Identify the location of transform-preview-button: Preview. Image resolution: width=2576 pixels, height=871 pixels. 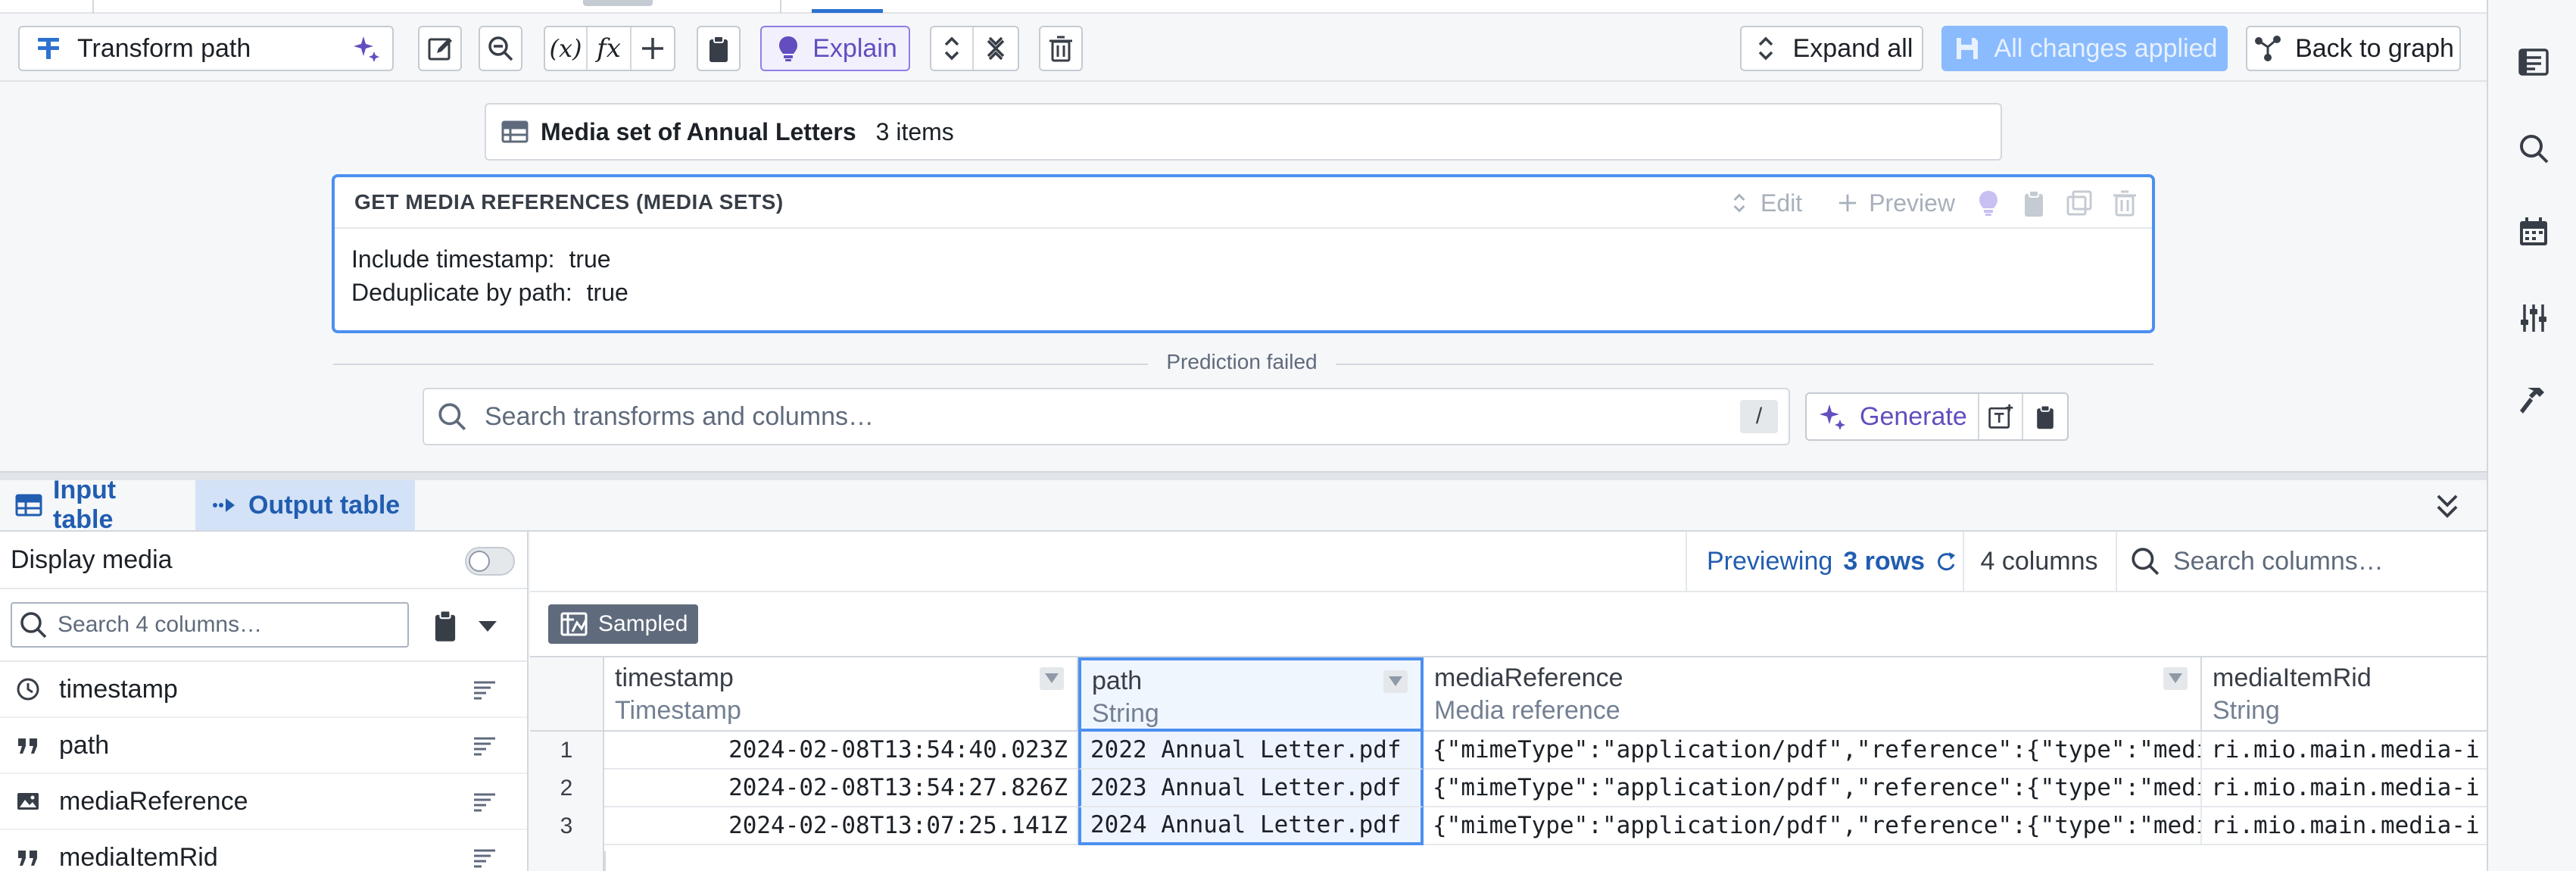
(1895, 203).